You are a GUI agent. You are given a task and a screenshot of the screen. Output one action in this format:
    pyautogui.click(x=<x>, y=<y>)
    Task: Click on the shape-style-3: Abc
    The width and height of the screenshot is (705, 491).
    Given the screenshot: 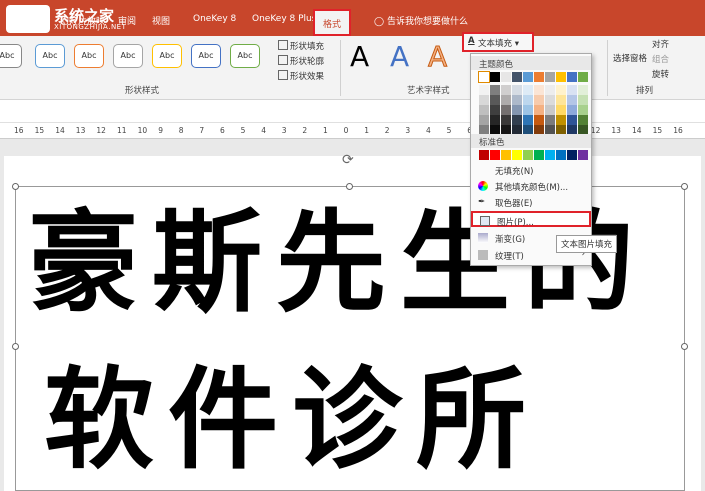 What is the action you would take?
    pyautogui.click(x=89, y=56)
    